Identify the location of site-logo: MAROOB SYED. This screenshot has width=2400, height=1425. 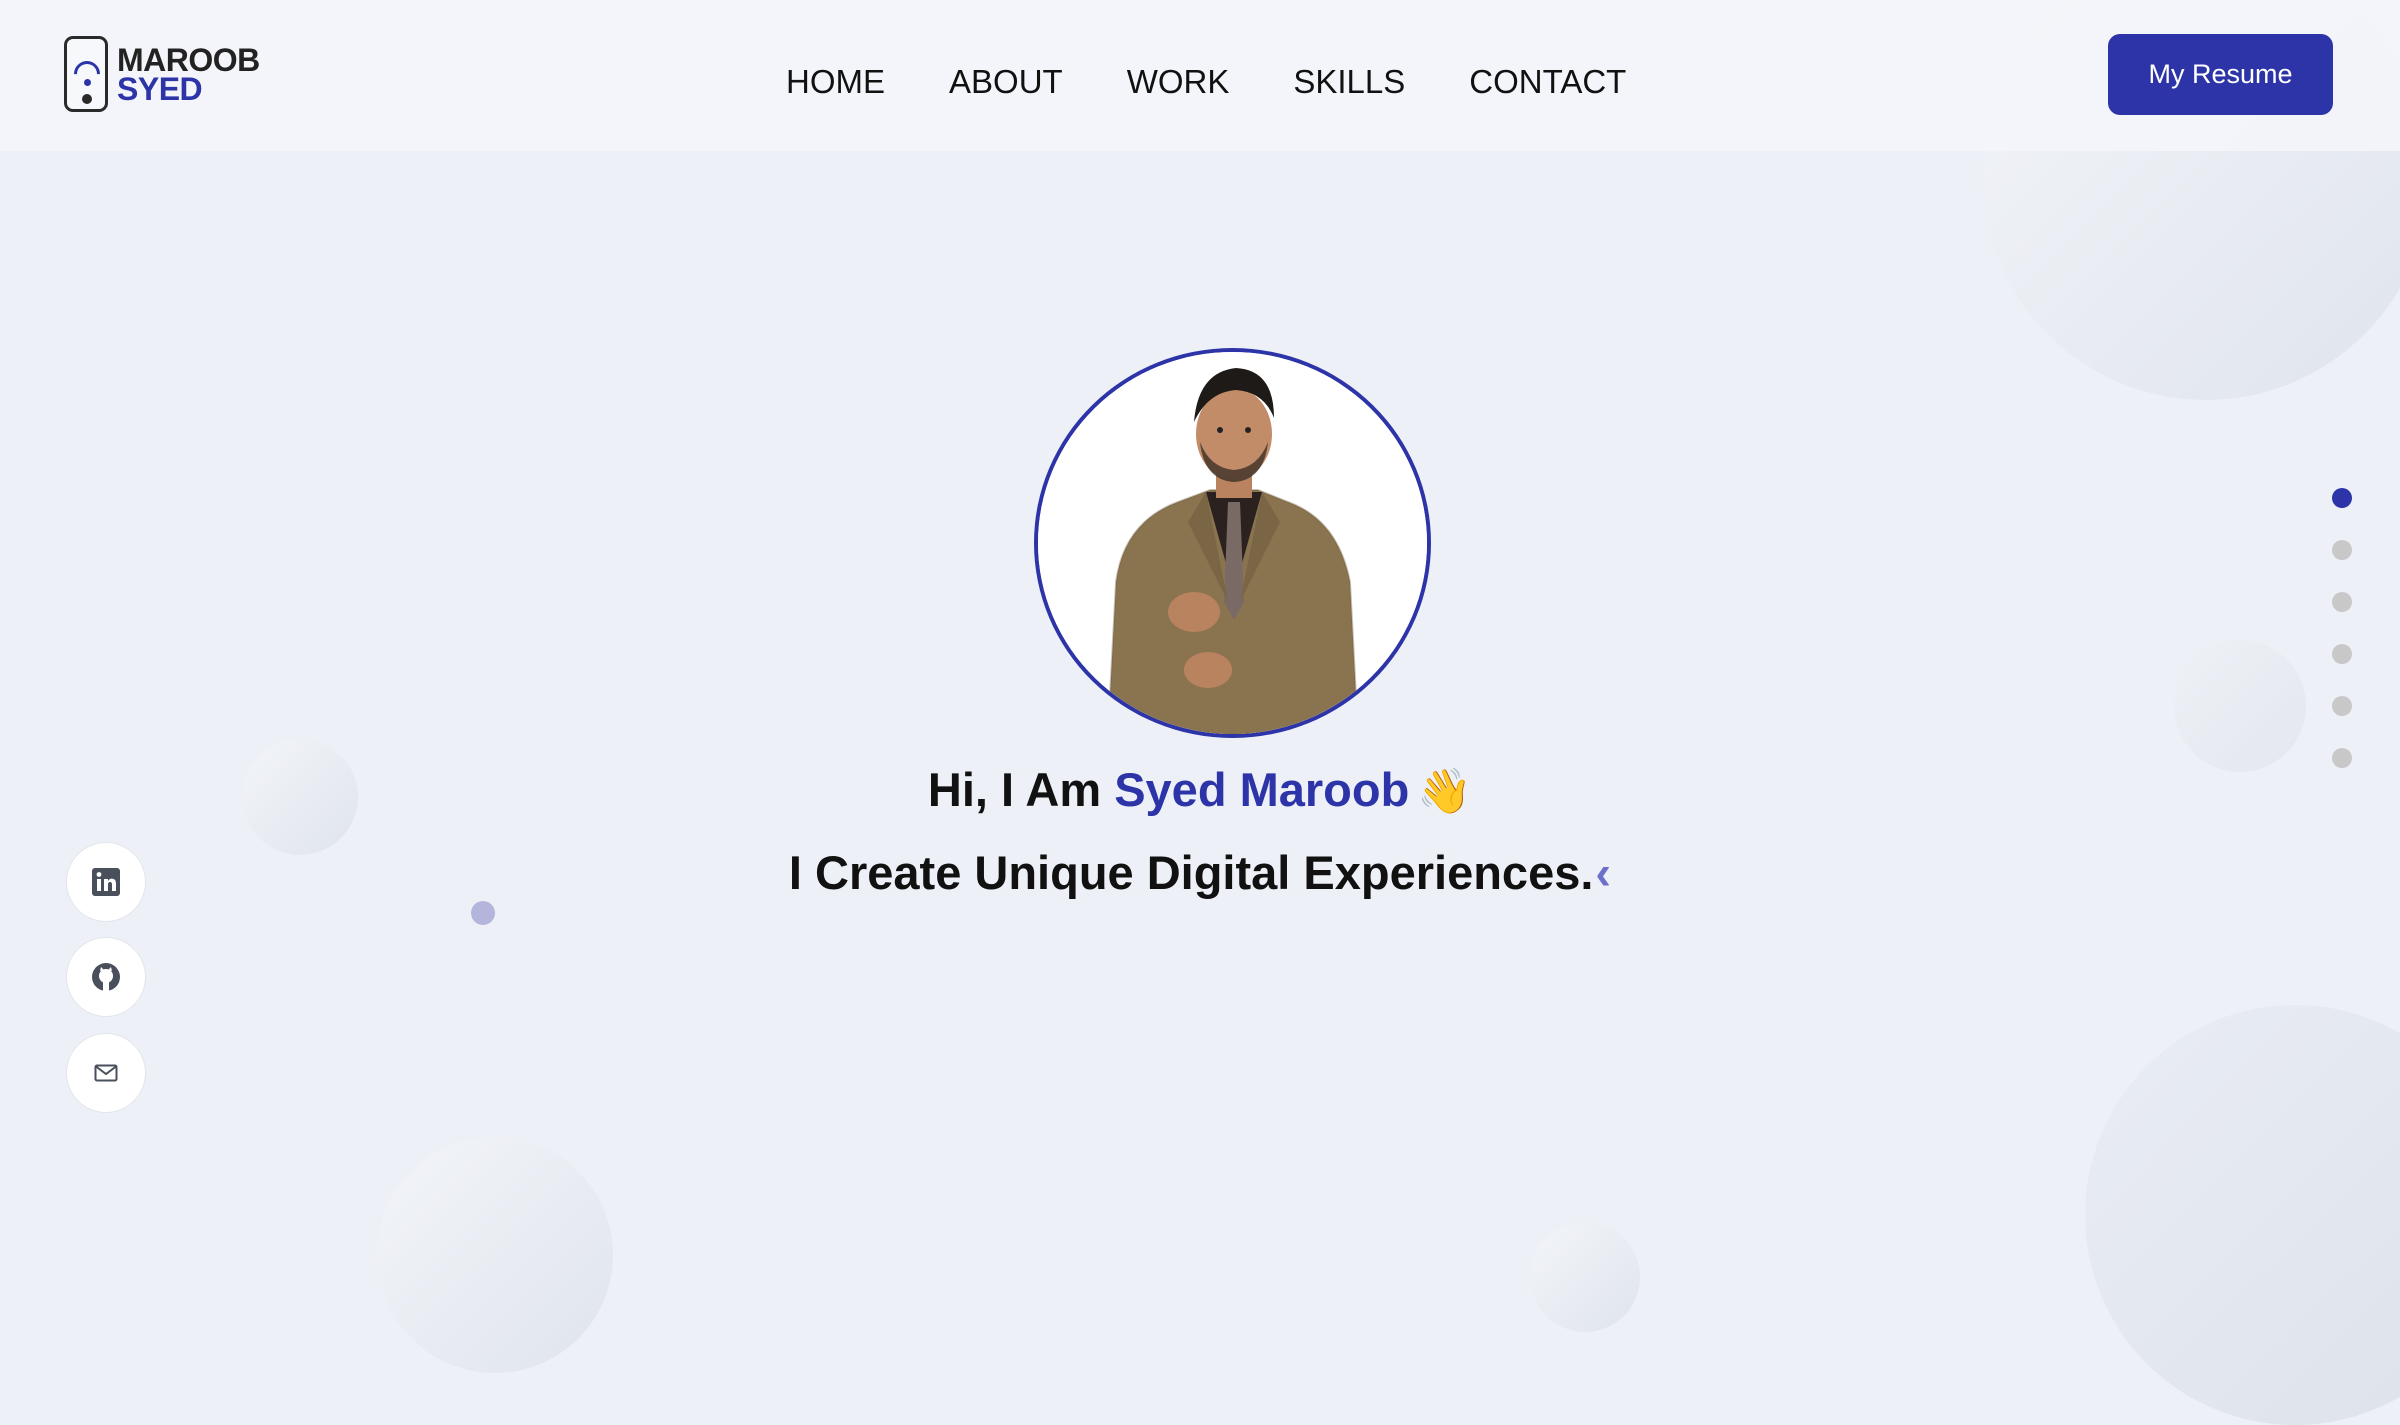
(162, 74).